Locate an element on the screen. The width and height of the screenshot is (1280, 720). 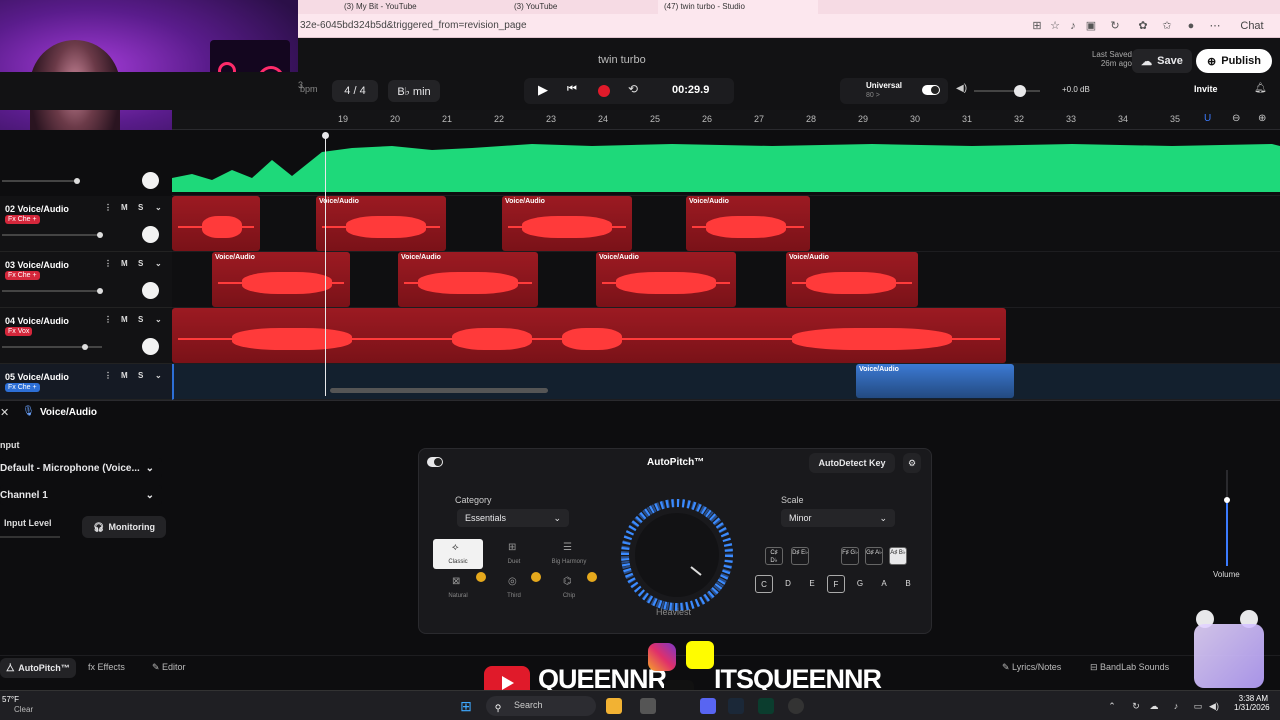
browser-tab-active: (47) twin turbo - Studio is located at coordinates (738, 7).